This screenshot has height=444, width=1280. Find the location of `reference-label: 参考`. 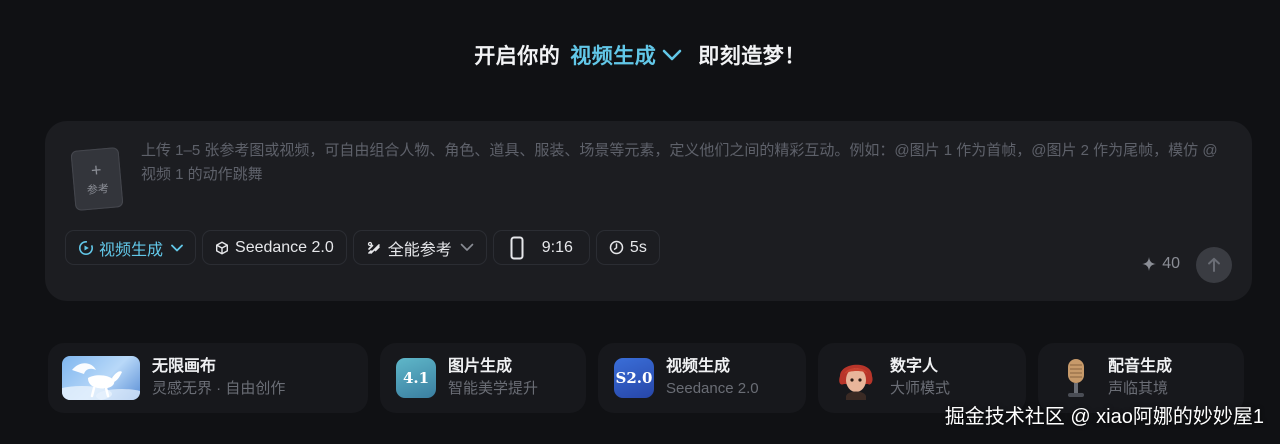

reference-label: 参考 is located at coordinates (98, 190).